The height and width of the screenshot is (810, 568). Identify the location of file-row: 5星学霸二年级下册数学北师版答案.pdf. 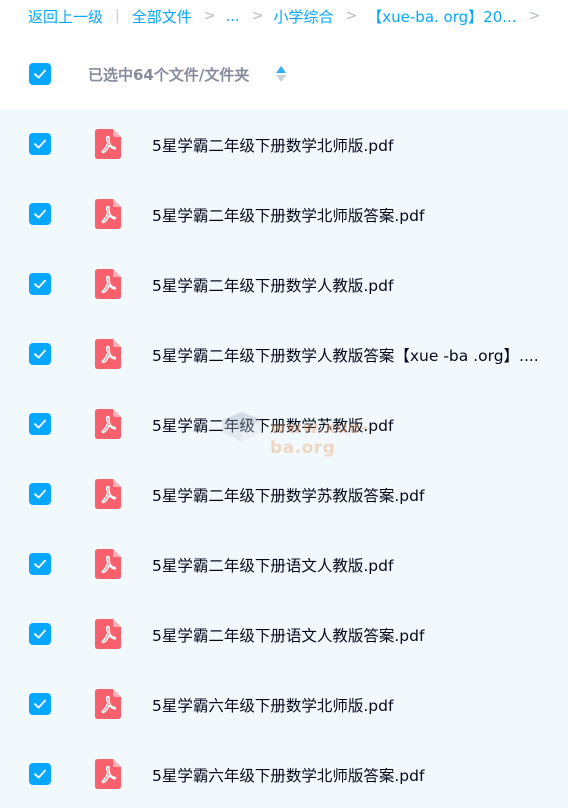
(284, 215).